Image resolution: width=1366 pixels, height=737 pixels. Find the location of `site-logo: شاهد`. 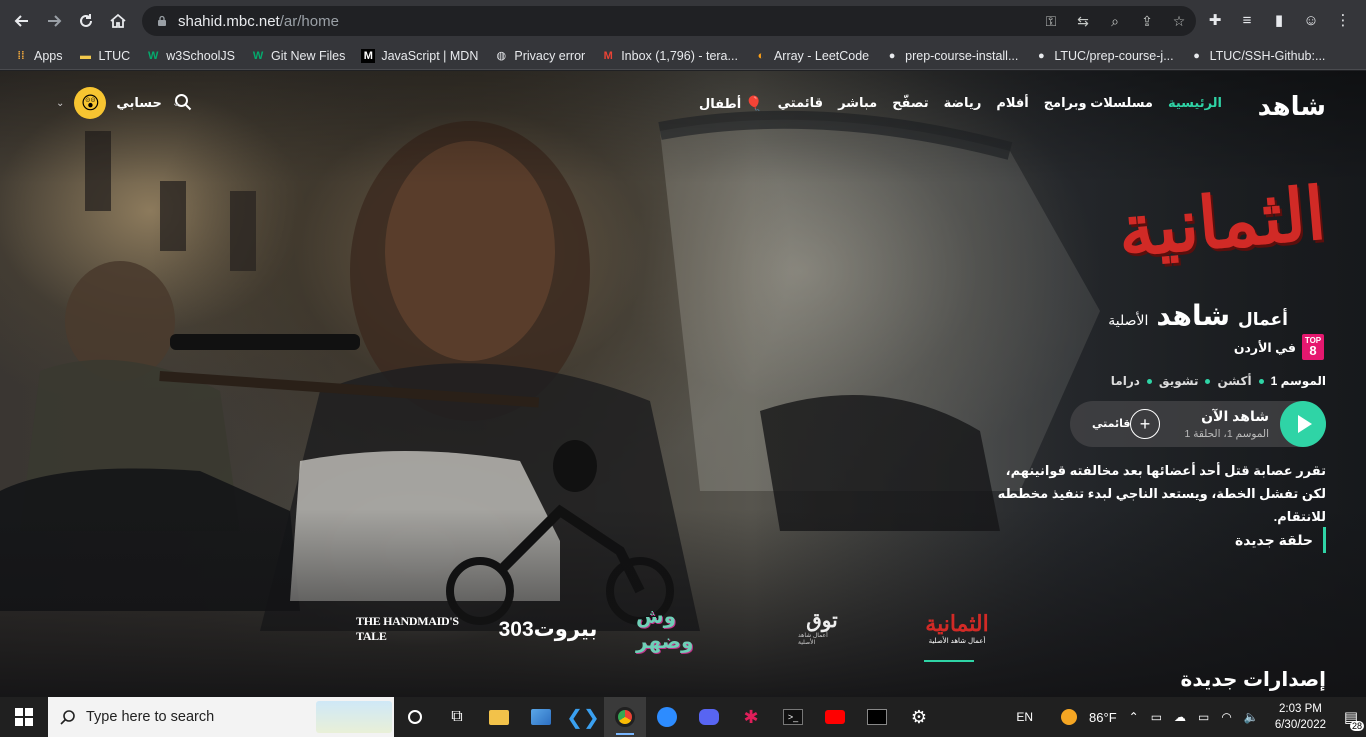

site-logo: شاهد is located at coordinates (1292, 106).